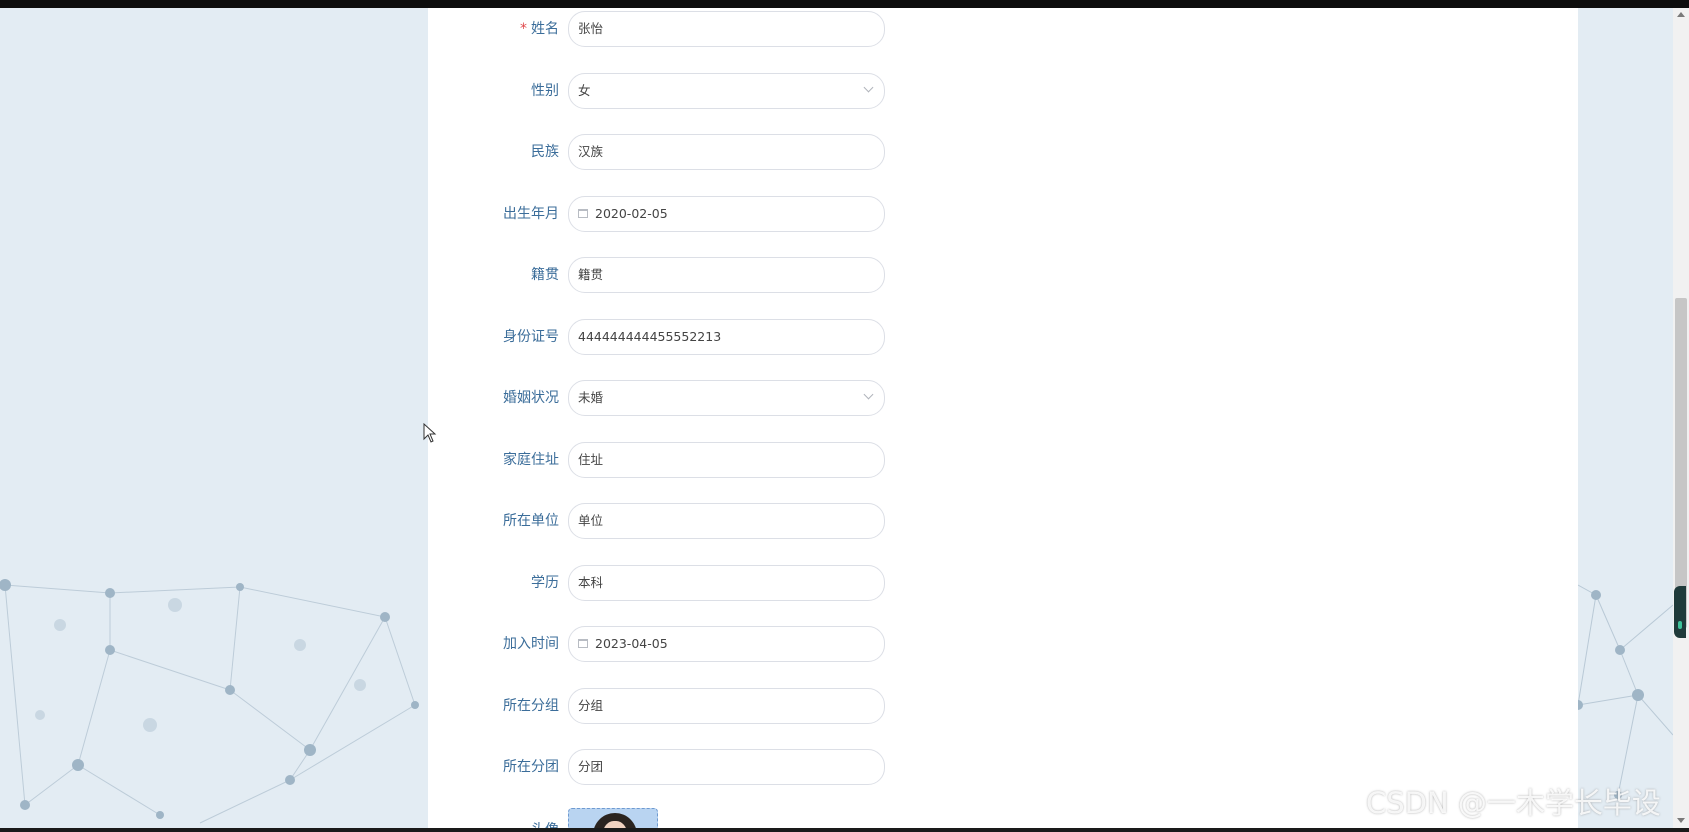 This screenshot has height=832, width=1689. Describe the element at coordinates (545, 91) in the screenshot. I see `field-label: 性别` at that location.